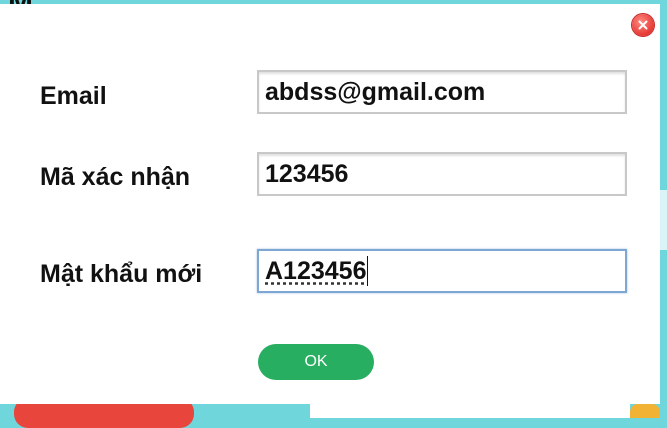  I want to click on verification-code-field: 123456, so click(442, 174).